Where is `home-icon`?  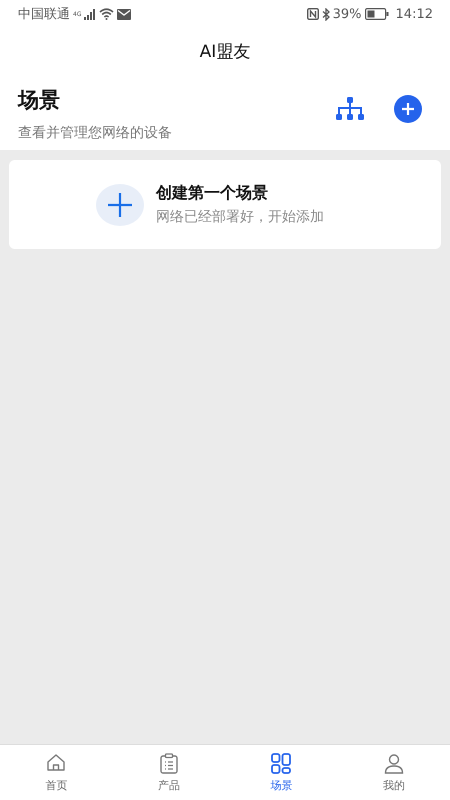 home-icon is located at coordinates (56, 763).